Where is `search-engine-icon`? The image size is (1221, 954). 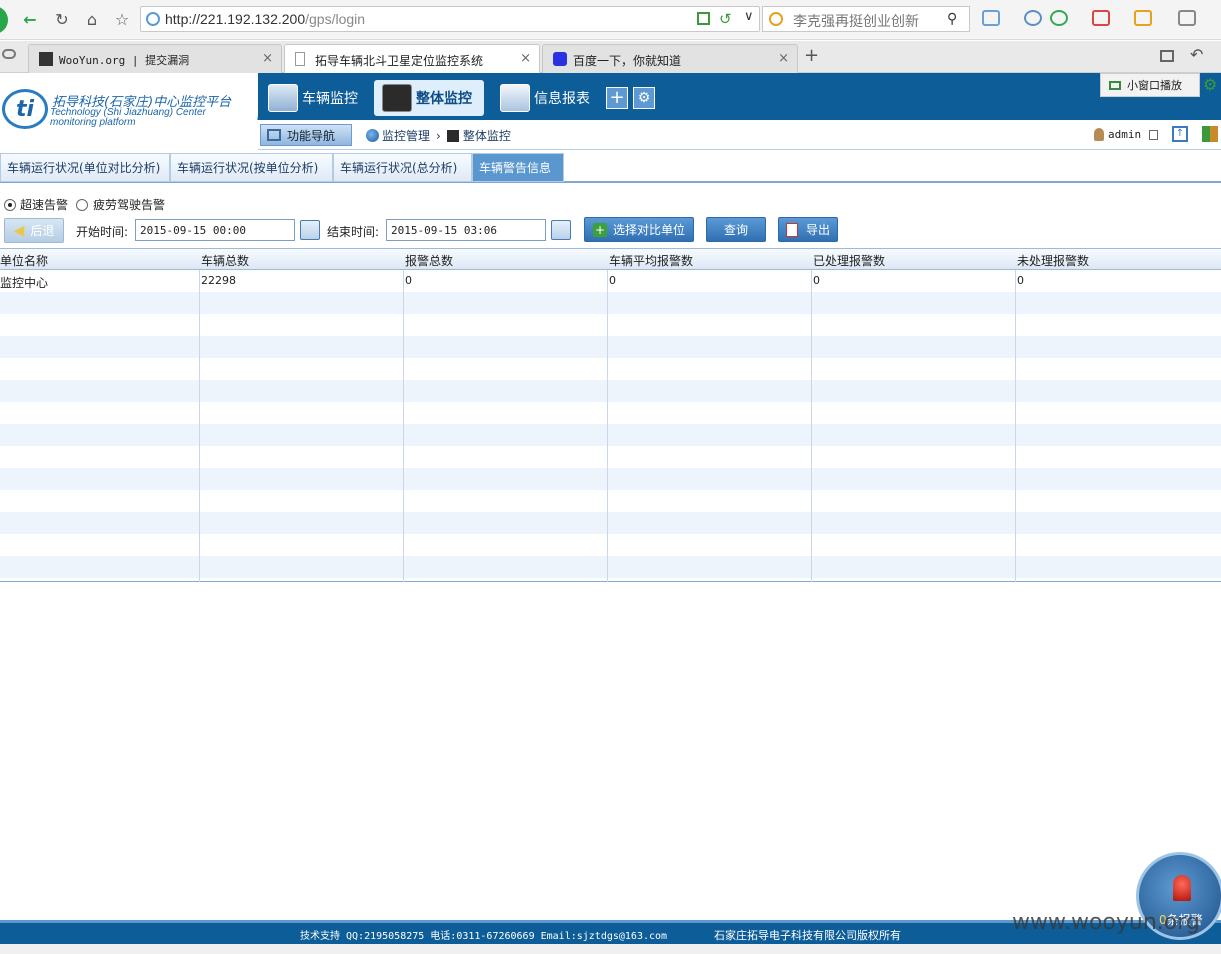 search-engine-icon is located at coordinates (776, 19).